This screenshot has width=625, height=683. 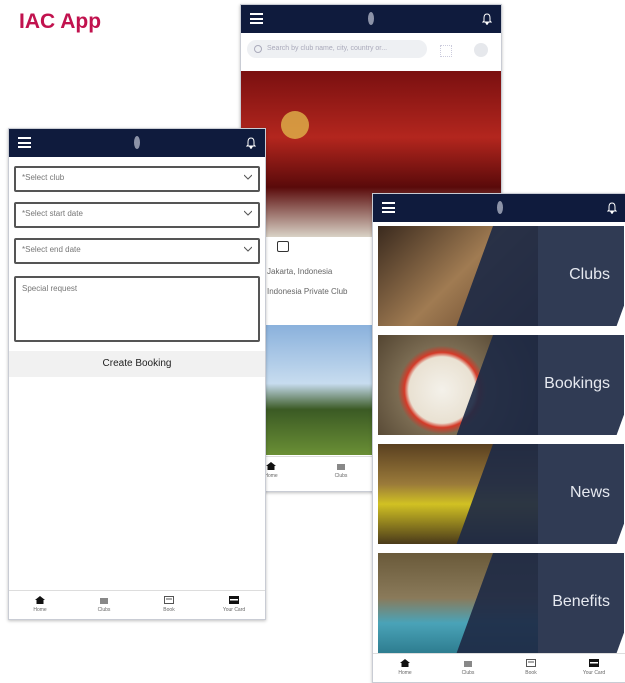 What do you see at coordinates (501, 603) in the screenshot?
I see `benefits-card: Benefits` at bounding box center [501, 603].